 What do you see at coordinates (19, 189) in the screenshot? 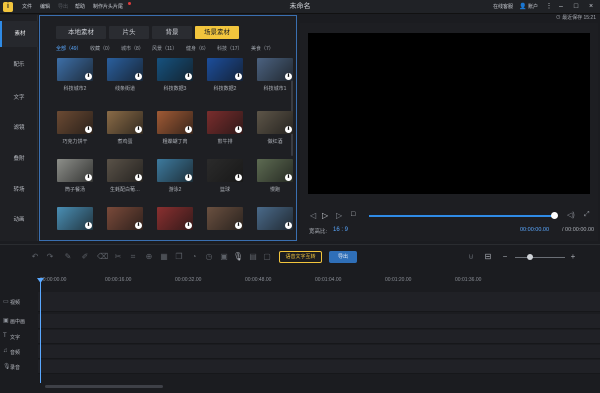
I see `rail-transition: 转场` at bounding box center [19, 189].